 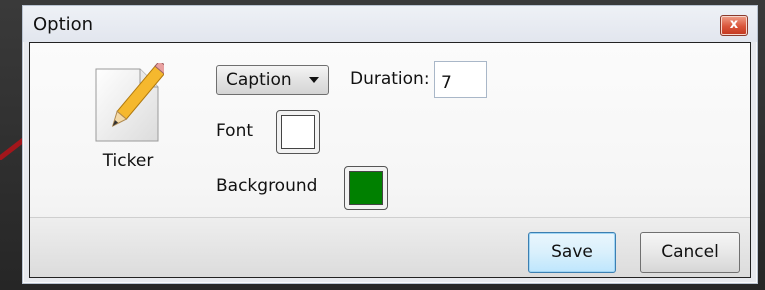 What do you see at coordinates (128, 104) in the screenshot?
I see `pencil-document-icon` at bounding box center [128, 104].